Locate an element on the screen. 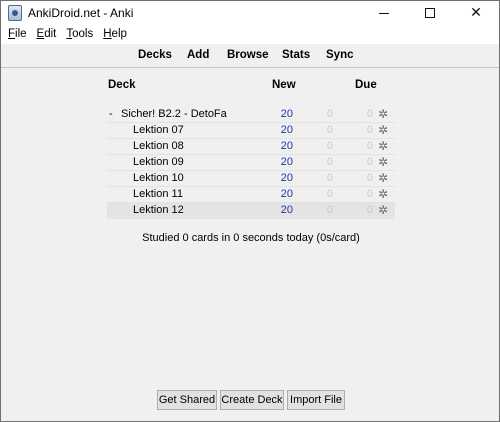 Image resolution: width=500 pixels, height=422 pixels. deck-row: Lektion 07 20 0 0 ✲ is located at coordinates (251, 131).